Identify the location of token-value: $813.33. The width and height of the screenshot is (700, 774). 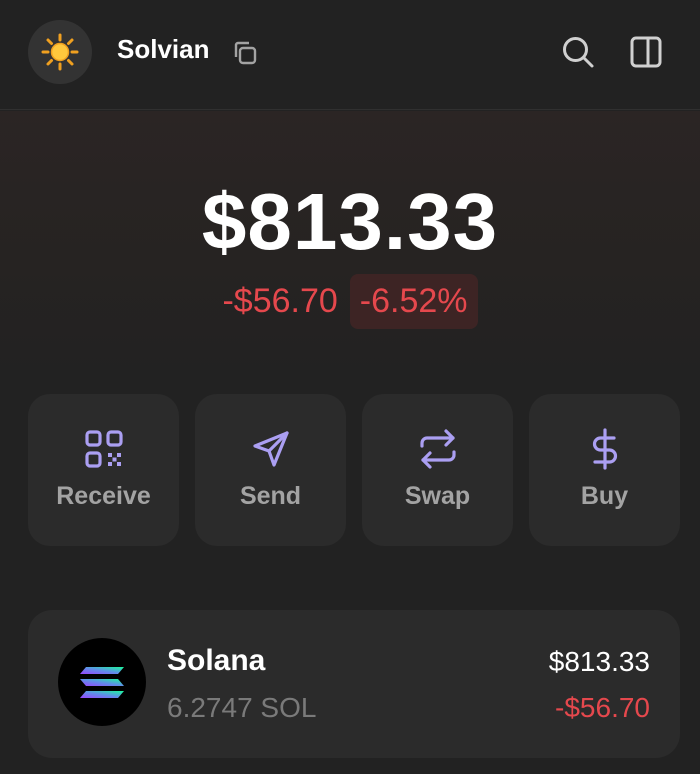
(599, 661).